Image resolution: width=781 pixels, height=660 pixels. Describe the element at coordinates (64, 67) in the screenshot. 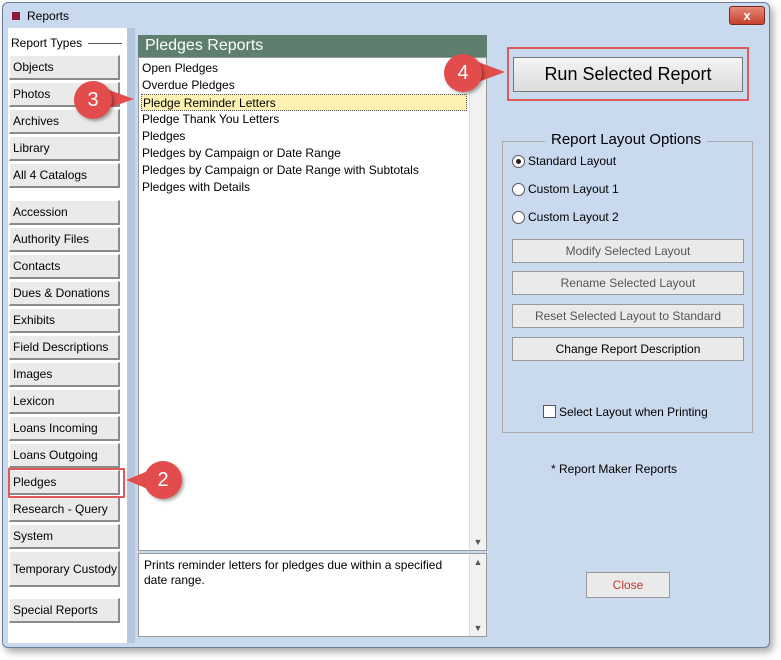

I see `sidebar-item-objects: Objects` at that location.